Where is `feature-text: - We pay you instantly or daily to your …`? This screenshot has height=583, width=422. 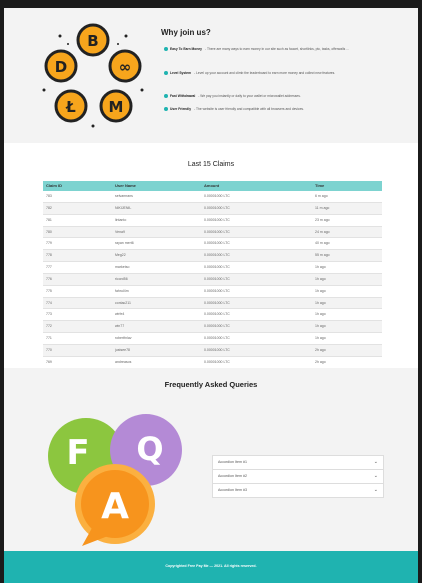 feature-text: - We pay you instantly or daily to your … is located at coordinates (249, 96).